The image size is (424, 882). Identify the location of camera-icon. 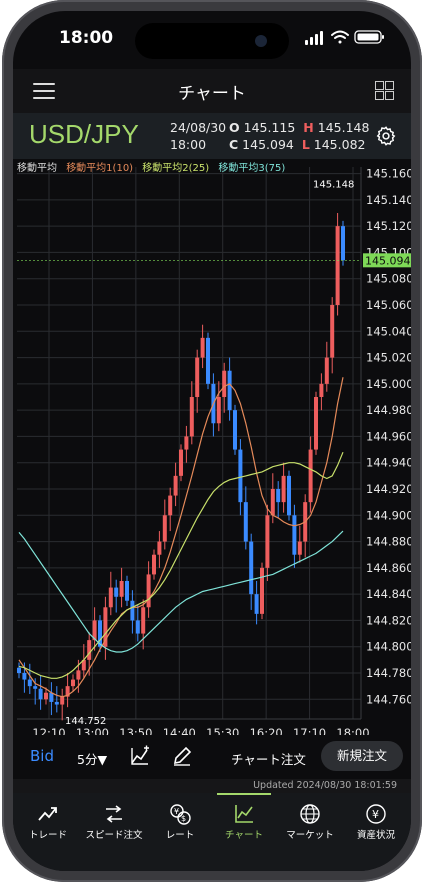
(261, 41).